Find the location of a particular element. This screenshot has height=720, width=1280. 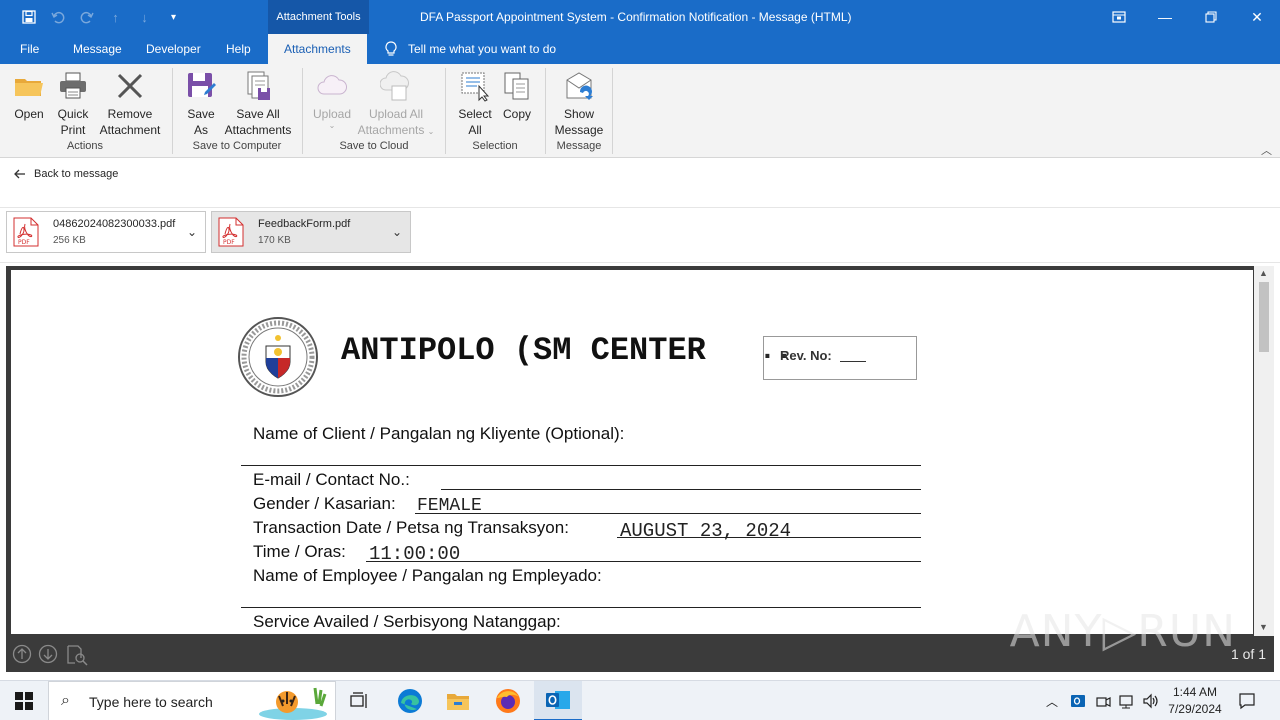

taskbar-clock: 1:44 AM 7/29/2024 is located at coordinates (1195, 701).